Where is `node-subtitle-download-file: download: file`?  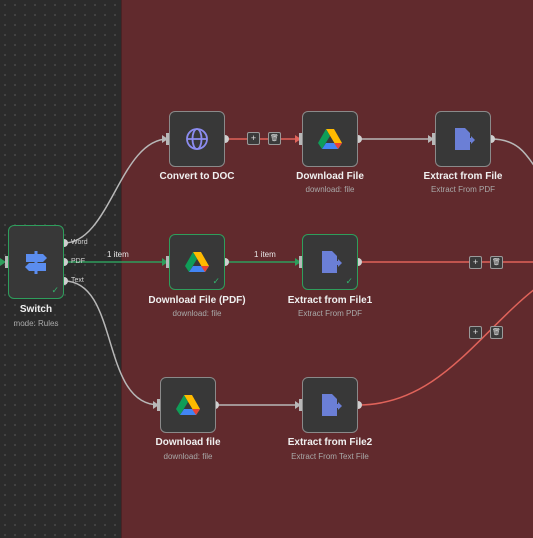
node-subtitle-download-file: download: file is located at coordinates (330, 189).